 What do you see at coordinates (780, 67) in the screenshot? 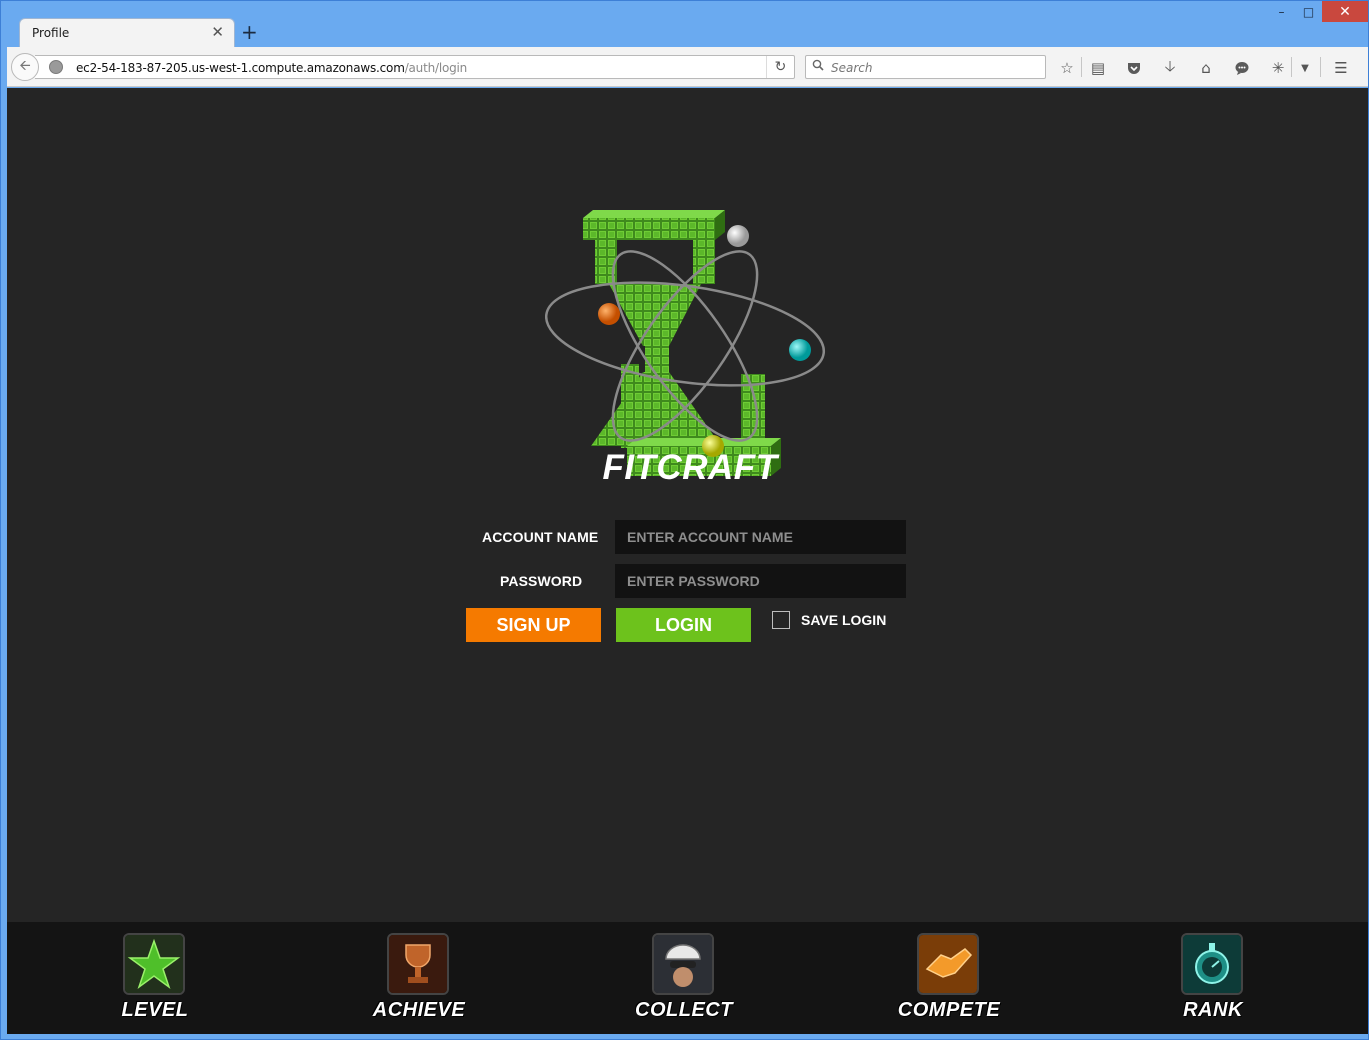
I see `reload-icon: ↻` at bounding box center [780, 67].